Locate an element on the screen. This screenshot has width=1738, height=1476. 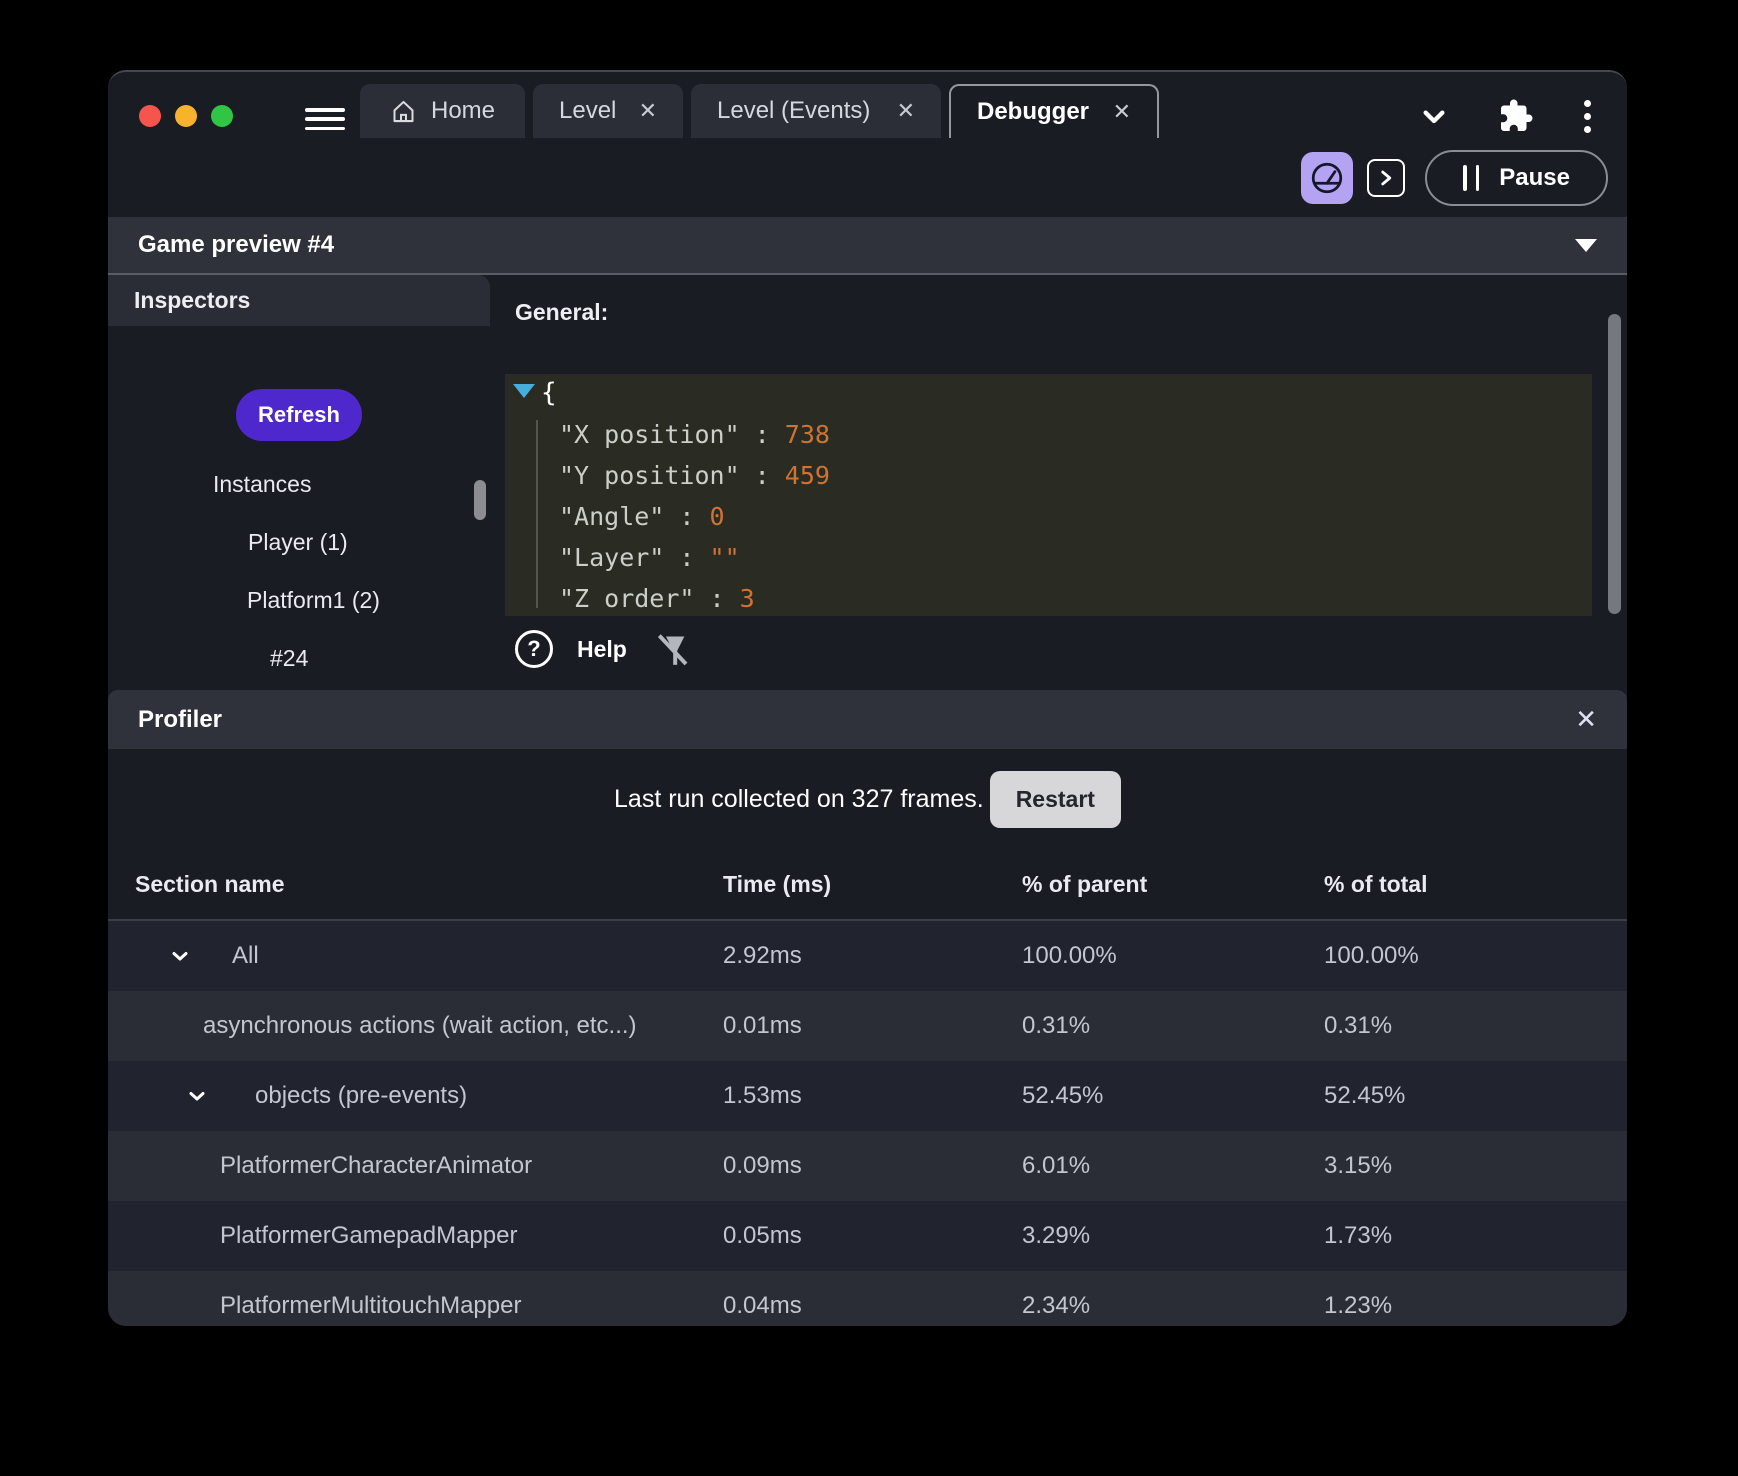
tab-debugger: Debugger ✕ is located at coordinates (1054, 111).